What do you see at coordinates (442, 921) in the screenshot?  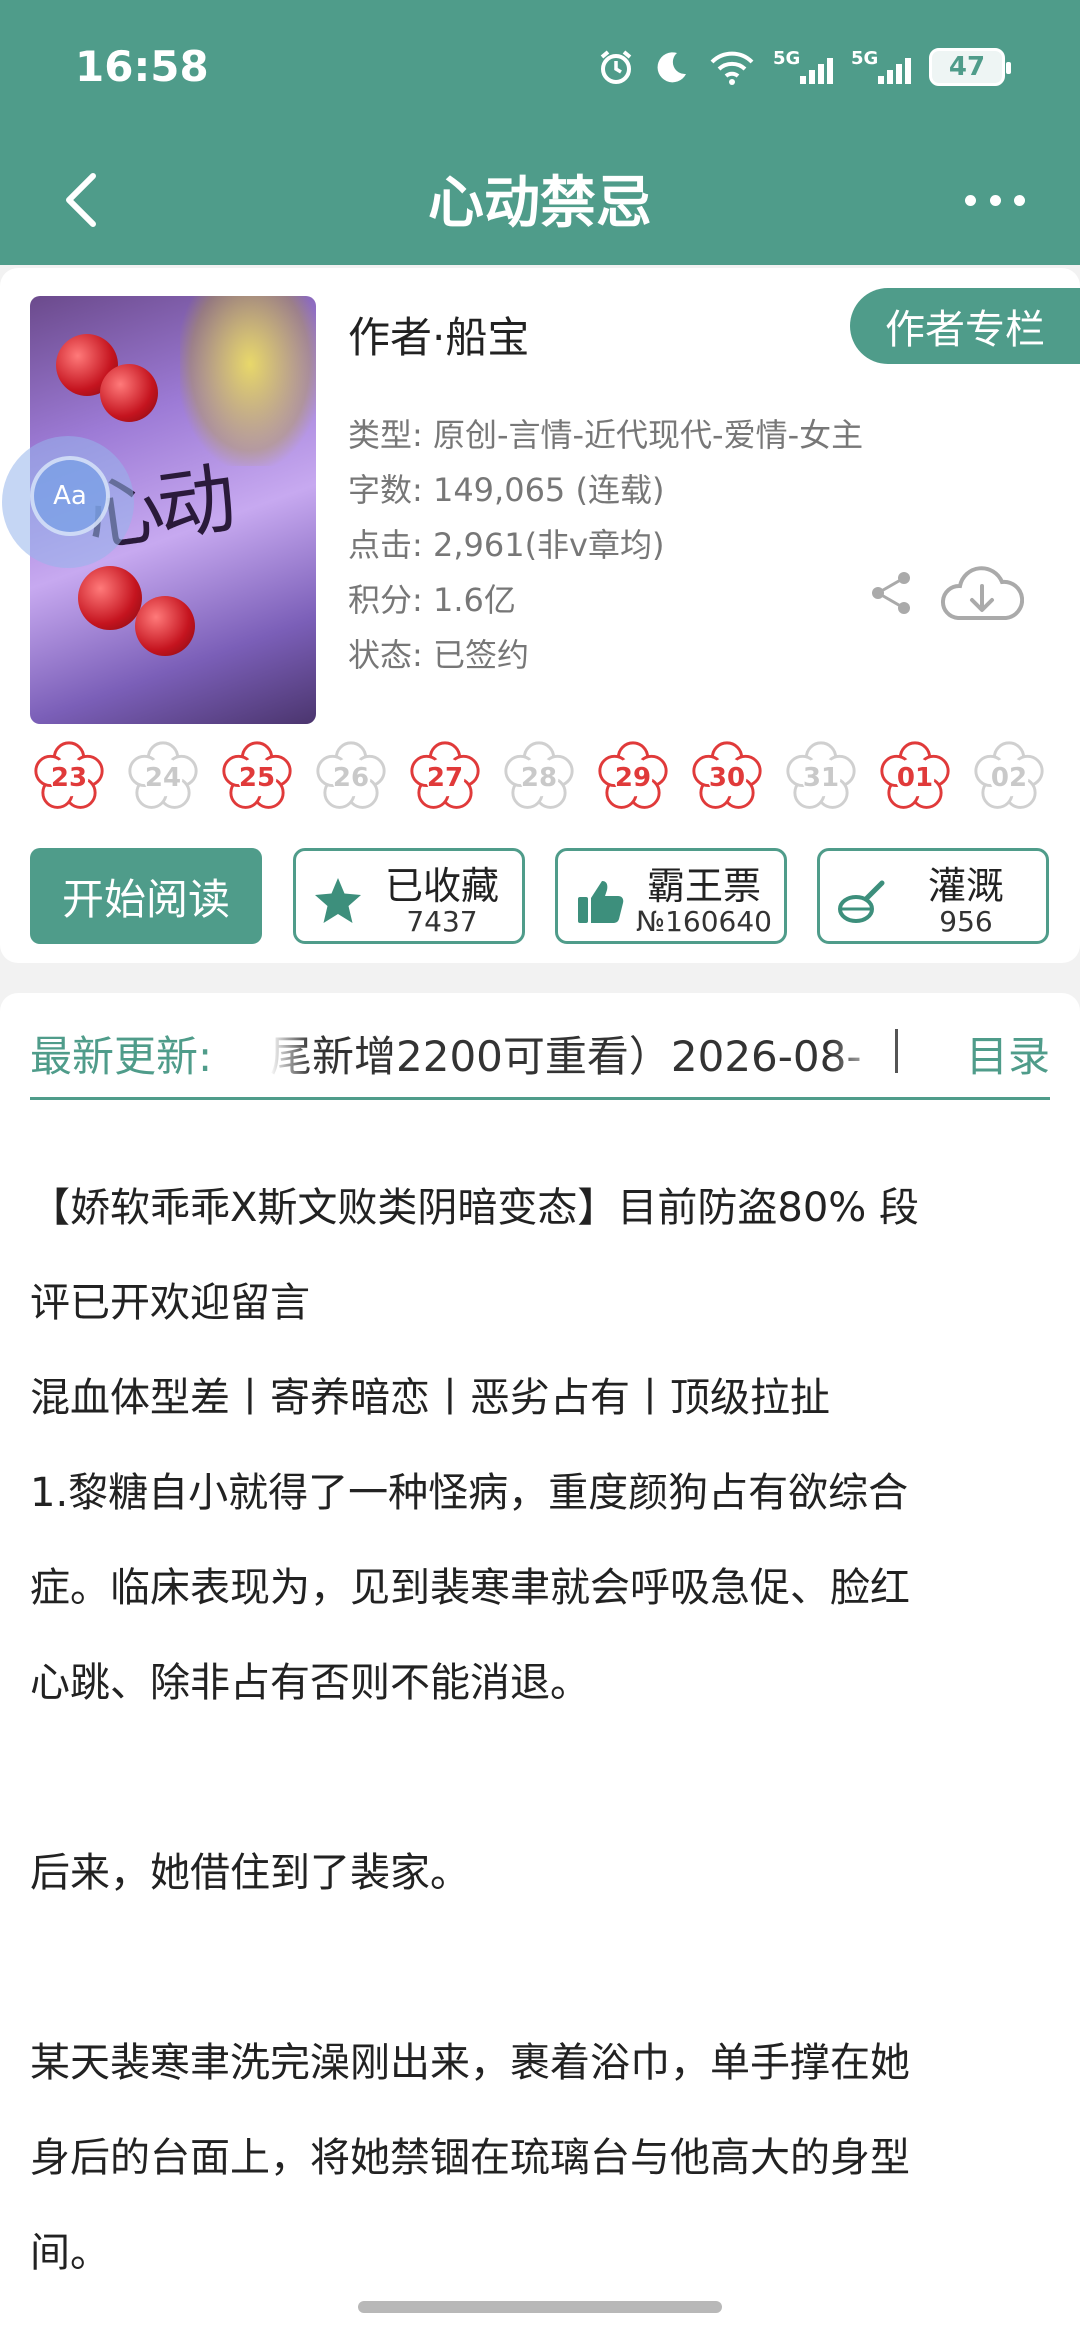 I see `collect-count: 7437` at bounding box center [442, 921].